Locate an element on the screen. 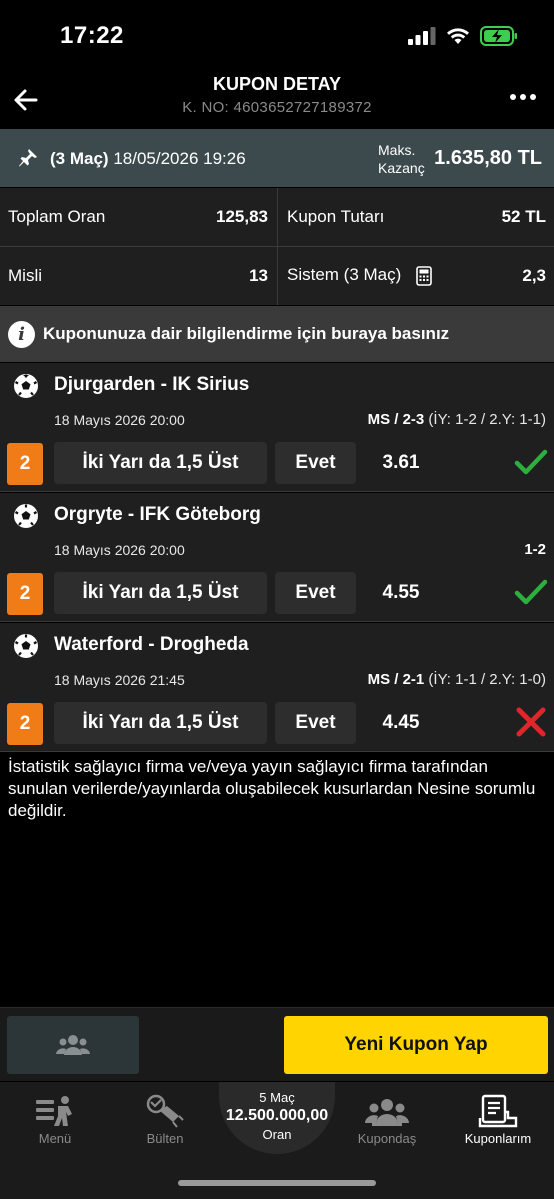 Image resolution: width=554 pixels, height=1199 pixels. tab-betslip: 5 Maç 12.500.000,00 Oran is located at coordinates (277, 1118).